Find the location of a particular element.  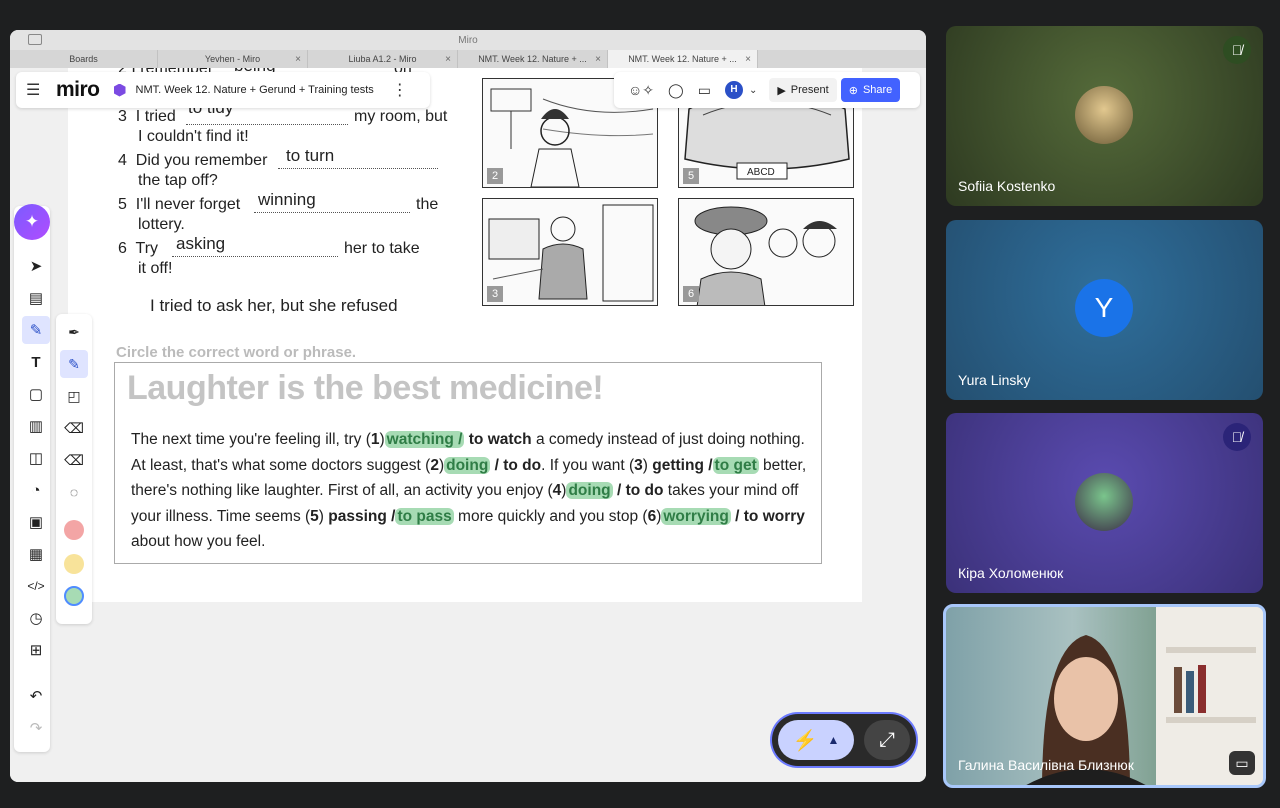

color-swatch-yellow is located at coordinates (74, 564).